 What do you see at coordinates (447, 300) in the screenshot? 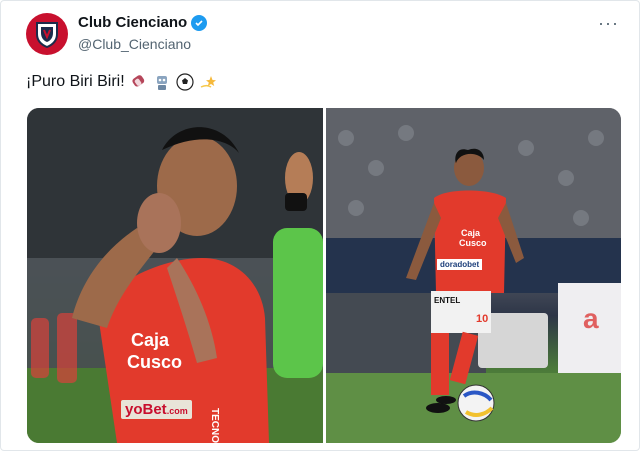
I see `shorts-brand-entel: ENTEL` at bounding box center [447, 300].